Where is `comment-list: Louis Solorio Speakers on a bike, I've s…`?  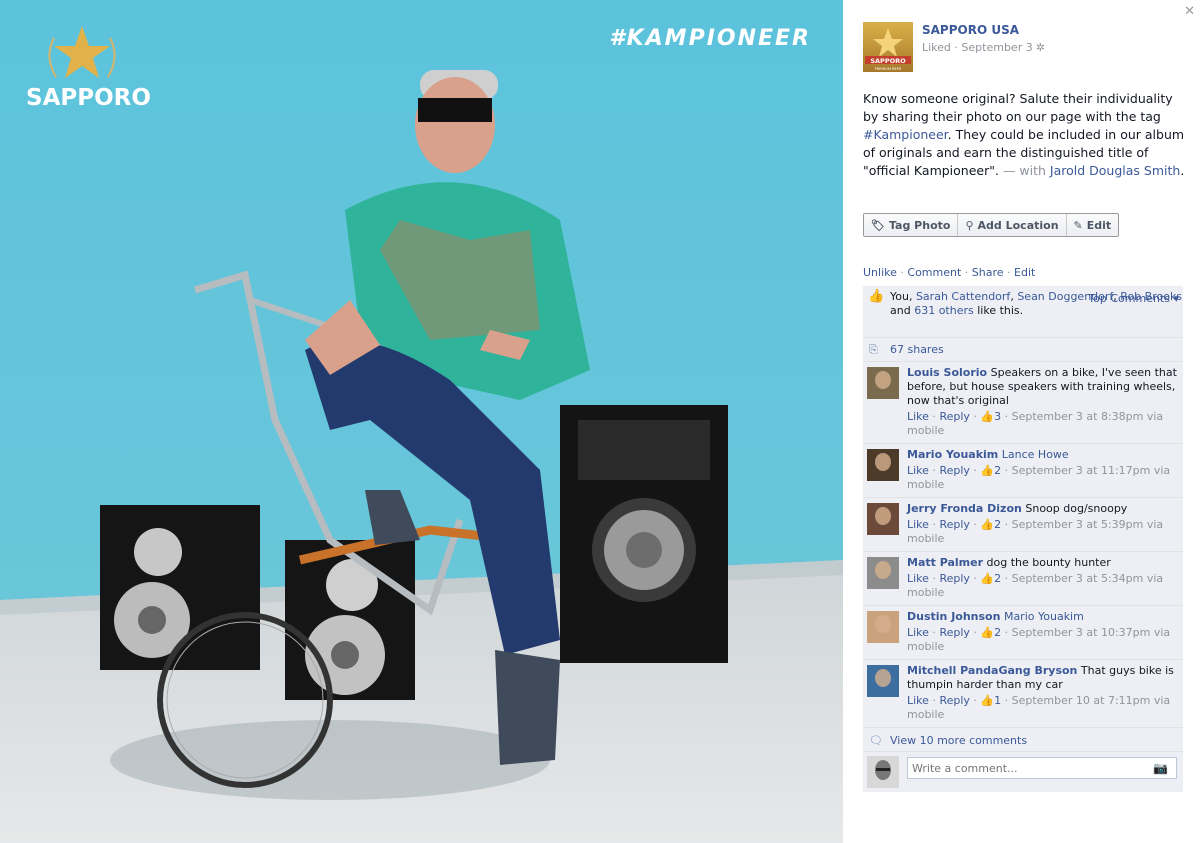 comment-list: Louis Solorio Speakers on a bike, I've s… is located at coordinates (1023, 545).